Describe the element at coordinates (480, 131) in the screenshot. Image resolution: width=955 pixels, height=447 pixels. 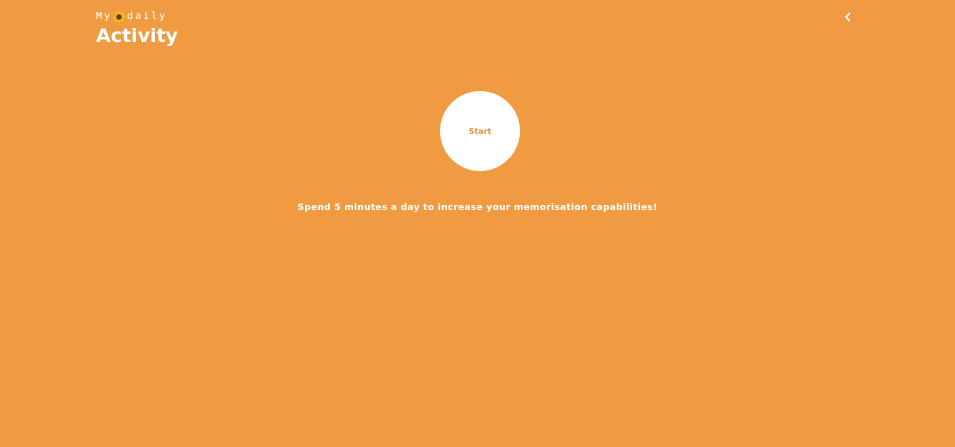
I see `start-button: Start` at that location.